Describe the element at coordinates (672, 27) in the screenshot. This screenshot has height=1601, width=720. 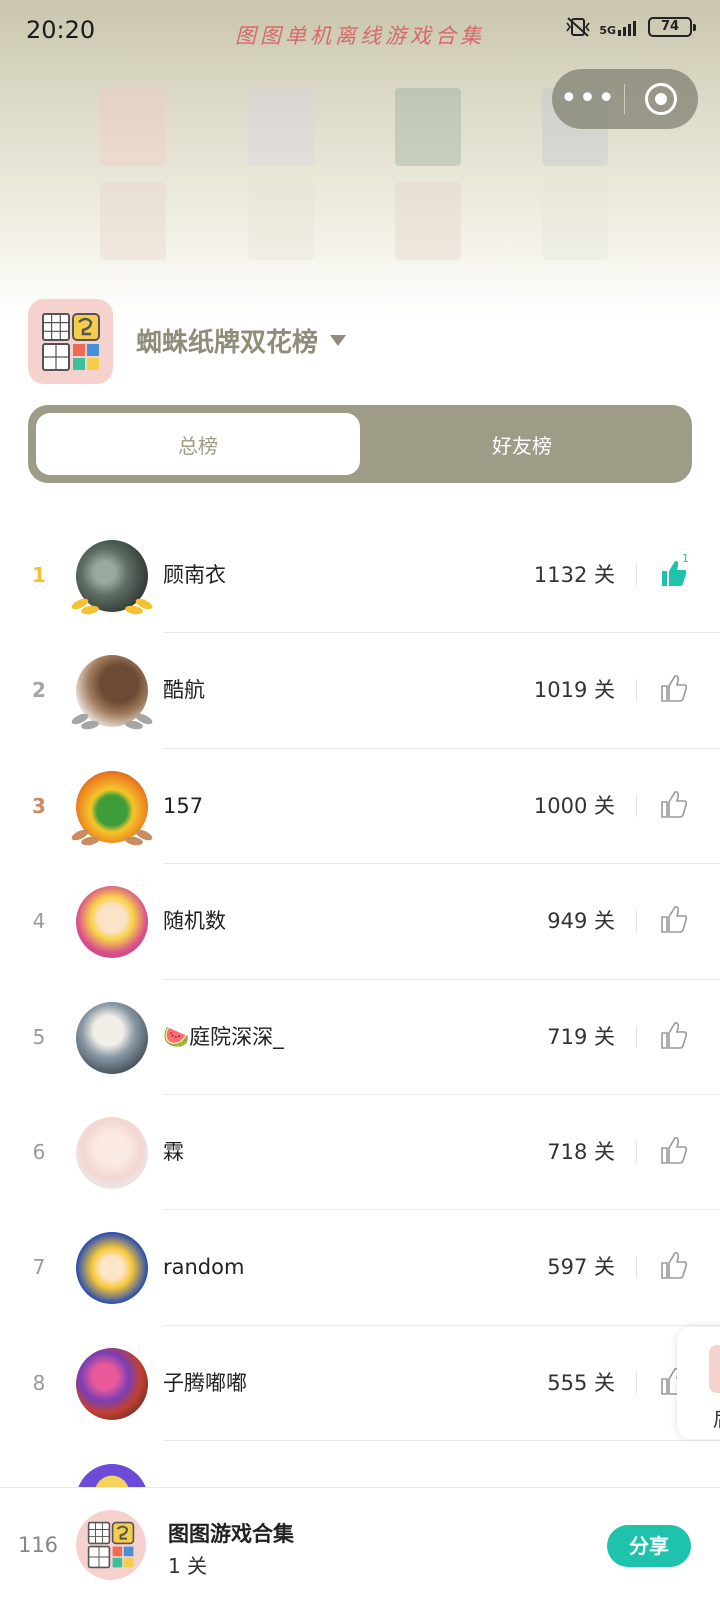
I see `battery-indicator: 74` at that location.